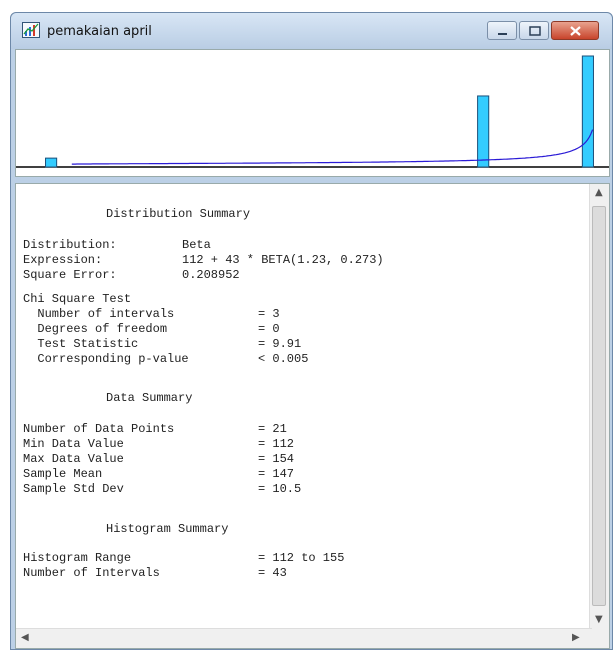  I want to click on close-button, so click(575, 30).